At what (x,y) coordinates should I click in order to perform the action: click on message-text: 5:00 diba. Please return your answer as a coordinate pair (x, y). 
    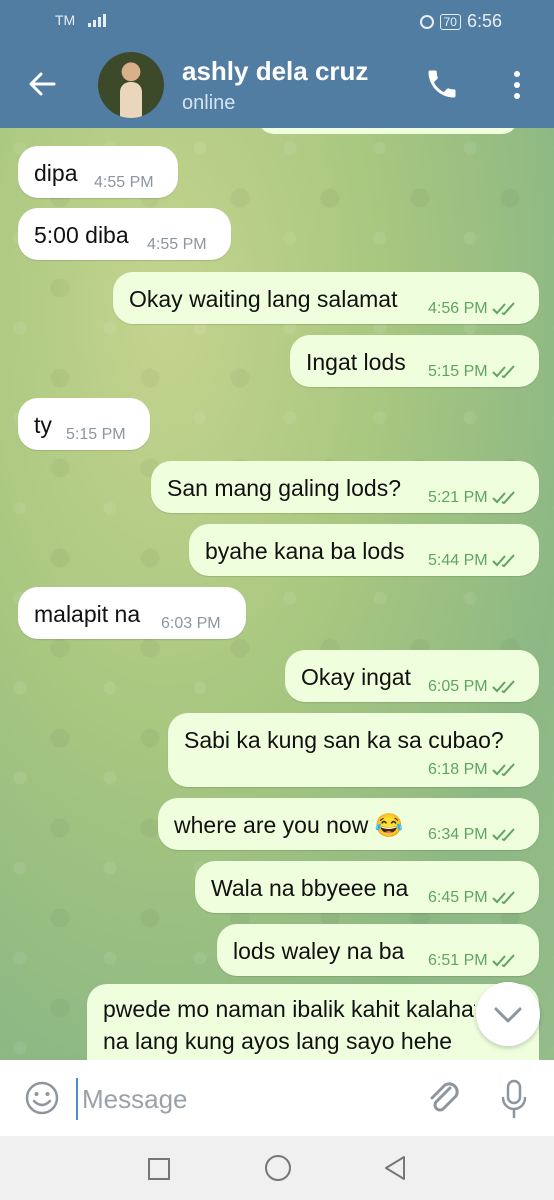
    Looking at the image, I should click on (81, 235).